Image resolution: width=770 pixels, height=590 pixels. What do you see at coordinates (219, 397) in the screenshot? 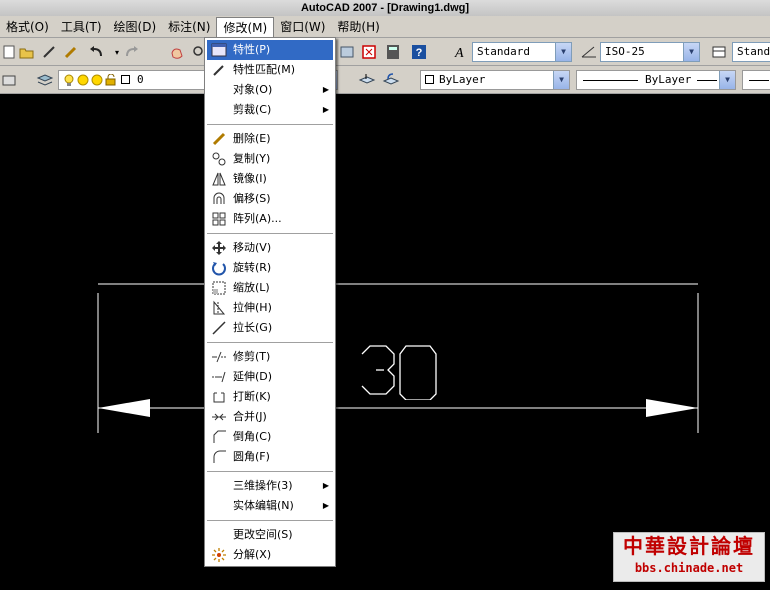
I see `break-icon` at bounding box center [219, 397].